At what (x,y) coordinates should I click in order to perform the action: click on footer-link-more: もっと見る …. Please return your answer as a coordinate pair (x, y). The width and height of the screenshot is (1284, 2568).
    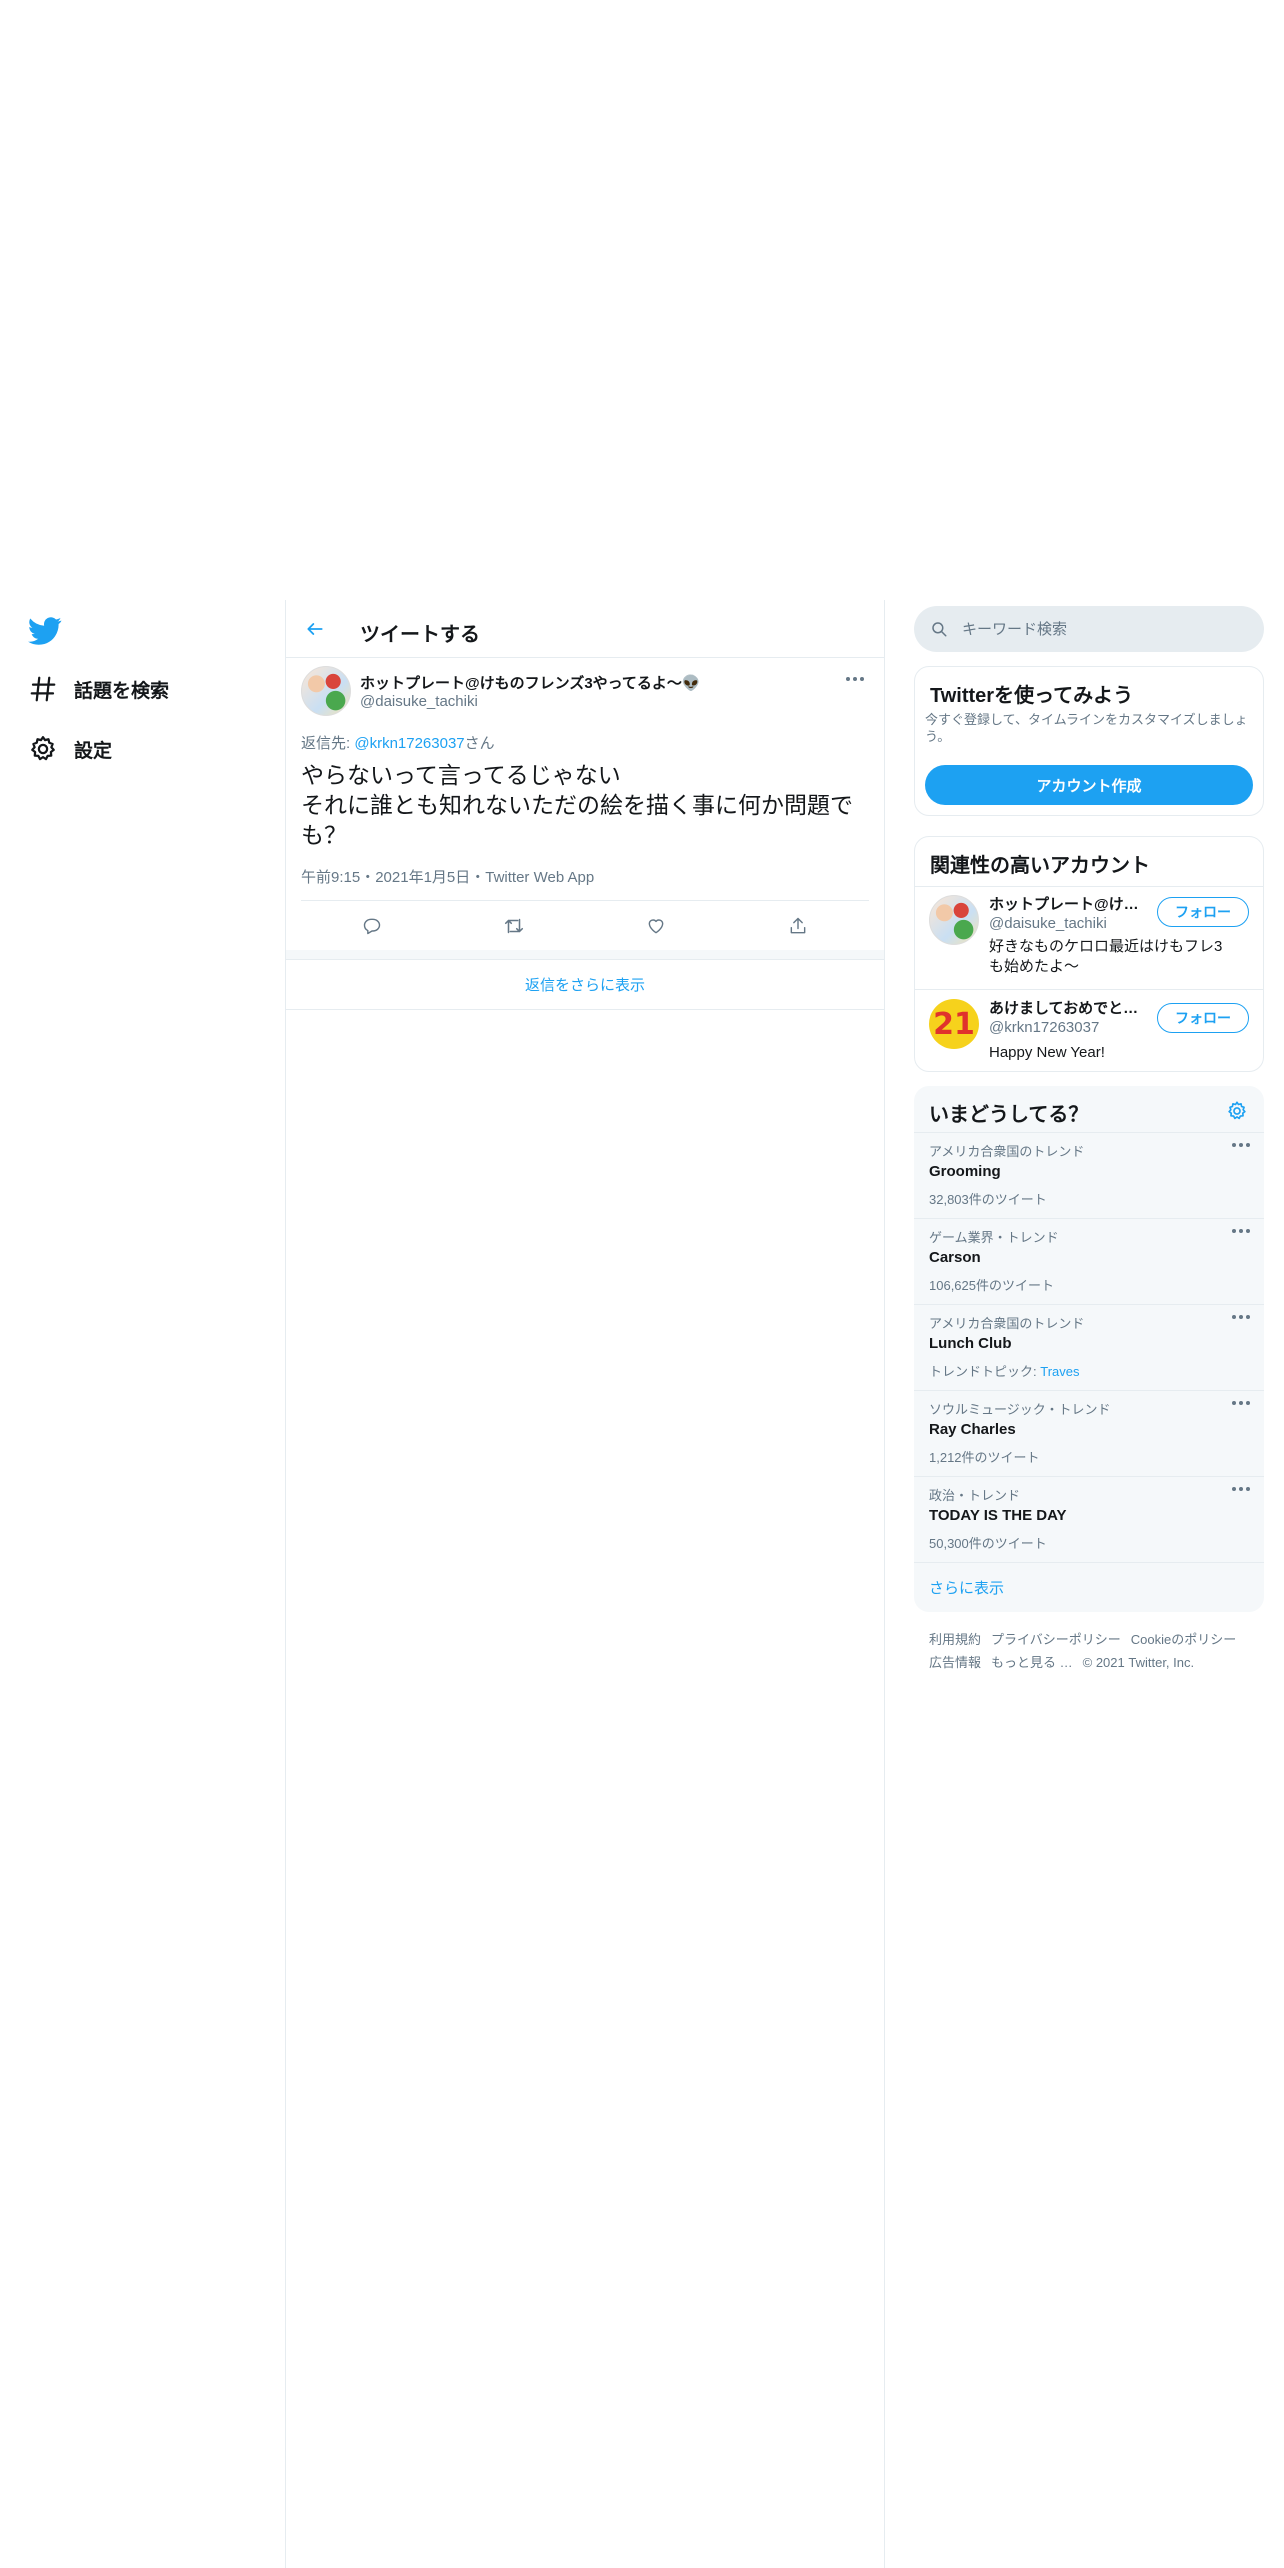
    Looking at the image, I should click on (1032, 1662).